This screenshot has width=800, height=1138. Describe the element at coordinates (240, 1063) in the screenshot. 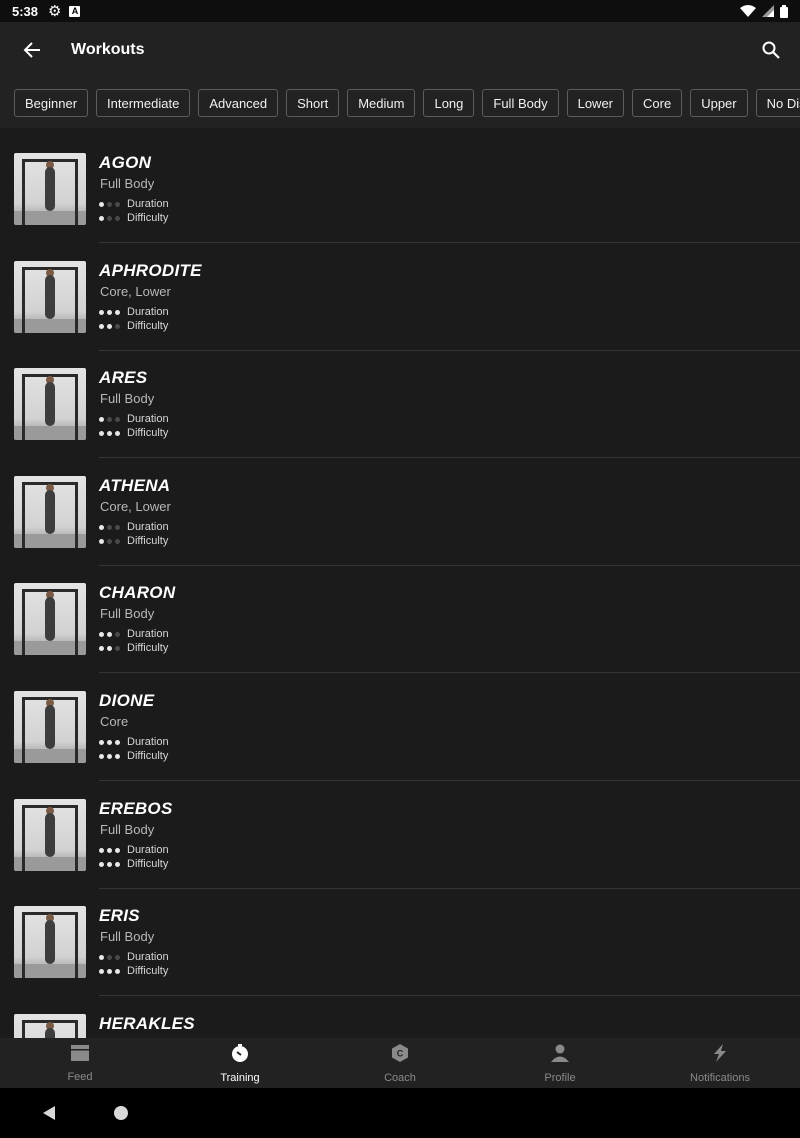

I see `nav-training: Training` at that location.